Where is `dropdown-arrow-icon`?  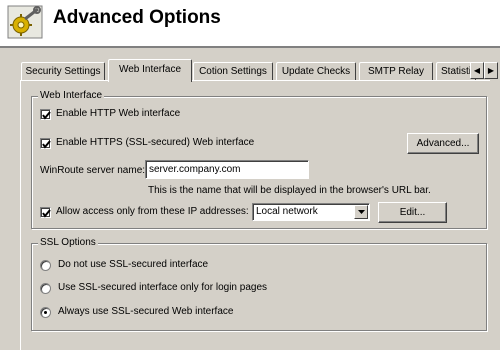
dropdown-arrow-icon is located at coordinates (361, 212).